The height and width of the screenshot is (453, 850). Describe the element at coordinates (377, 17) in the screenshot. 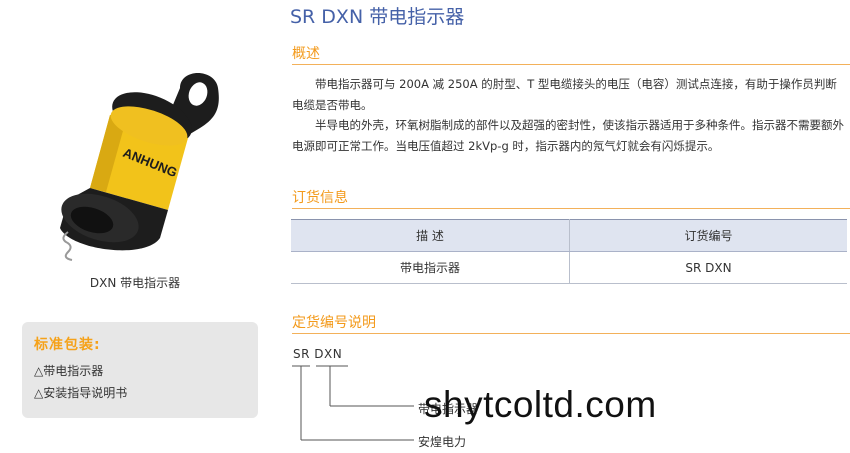

I see `page-title: SR DXN 带电指示器` at that location.